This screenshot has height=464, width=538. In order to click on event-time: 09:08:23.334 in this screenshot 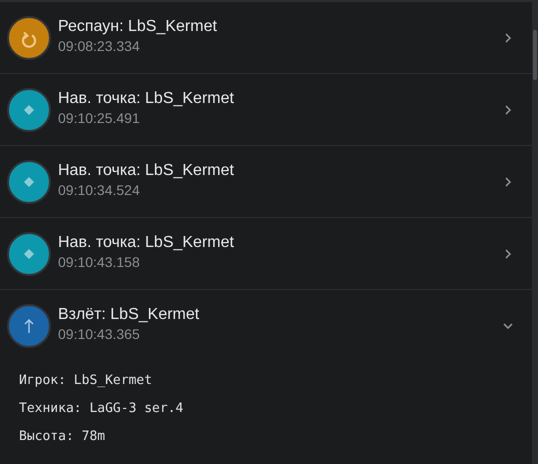, I will do `click(99, 46)`.